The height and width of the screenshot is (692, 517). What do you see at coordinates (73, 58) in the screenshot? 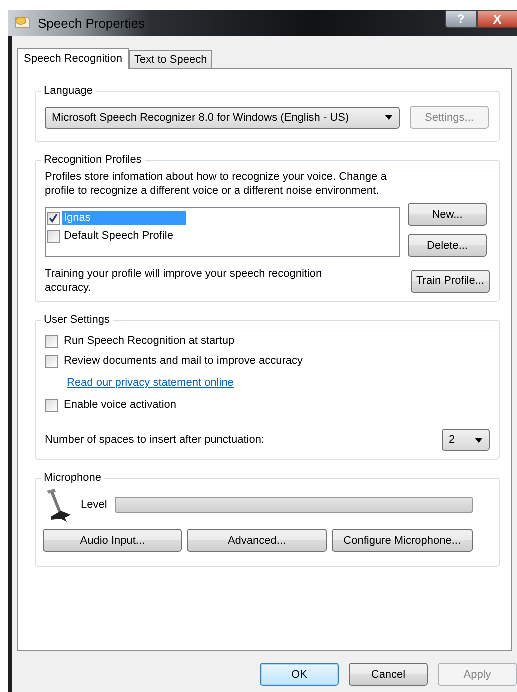
I see `tab: Speech Recognition` at bounding box center [73, 58].